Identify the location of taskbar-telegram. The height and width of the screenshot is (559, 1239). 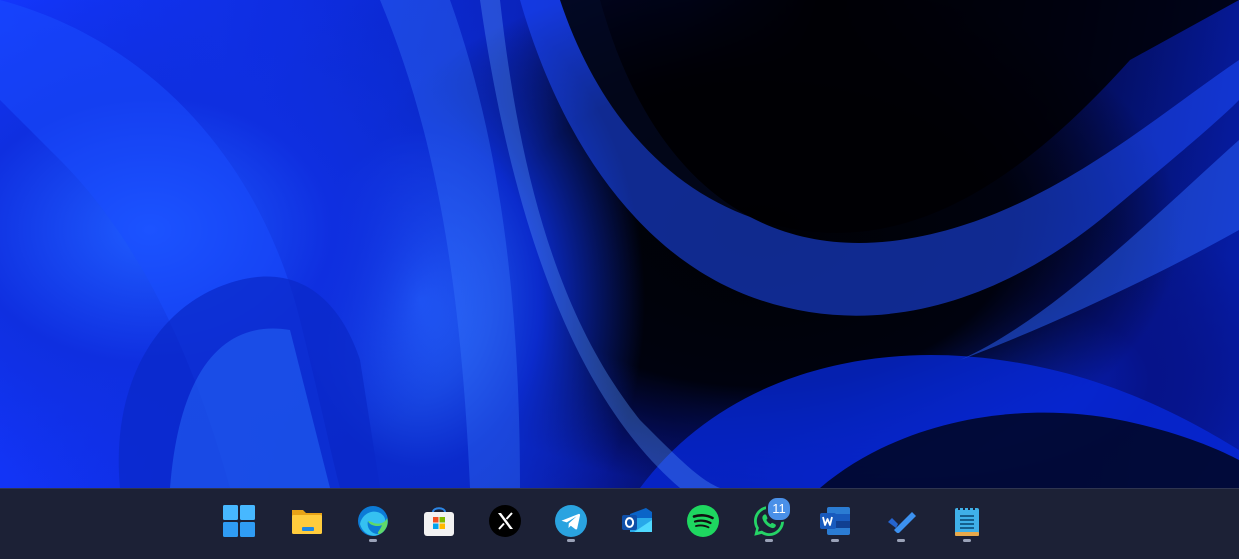
(571, 523).